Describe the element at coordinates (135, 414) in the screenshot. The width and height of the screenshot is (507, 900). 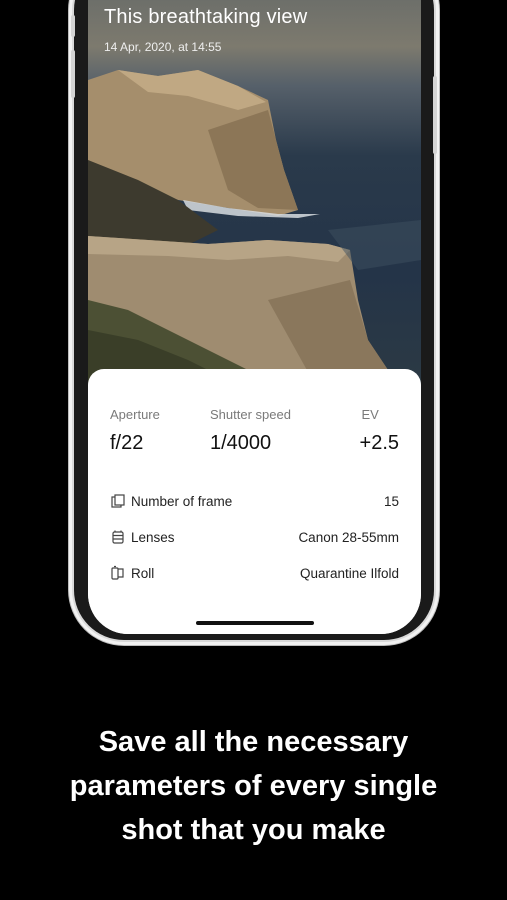
I see `aperture-label: Aperture` at that location.